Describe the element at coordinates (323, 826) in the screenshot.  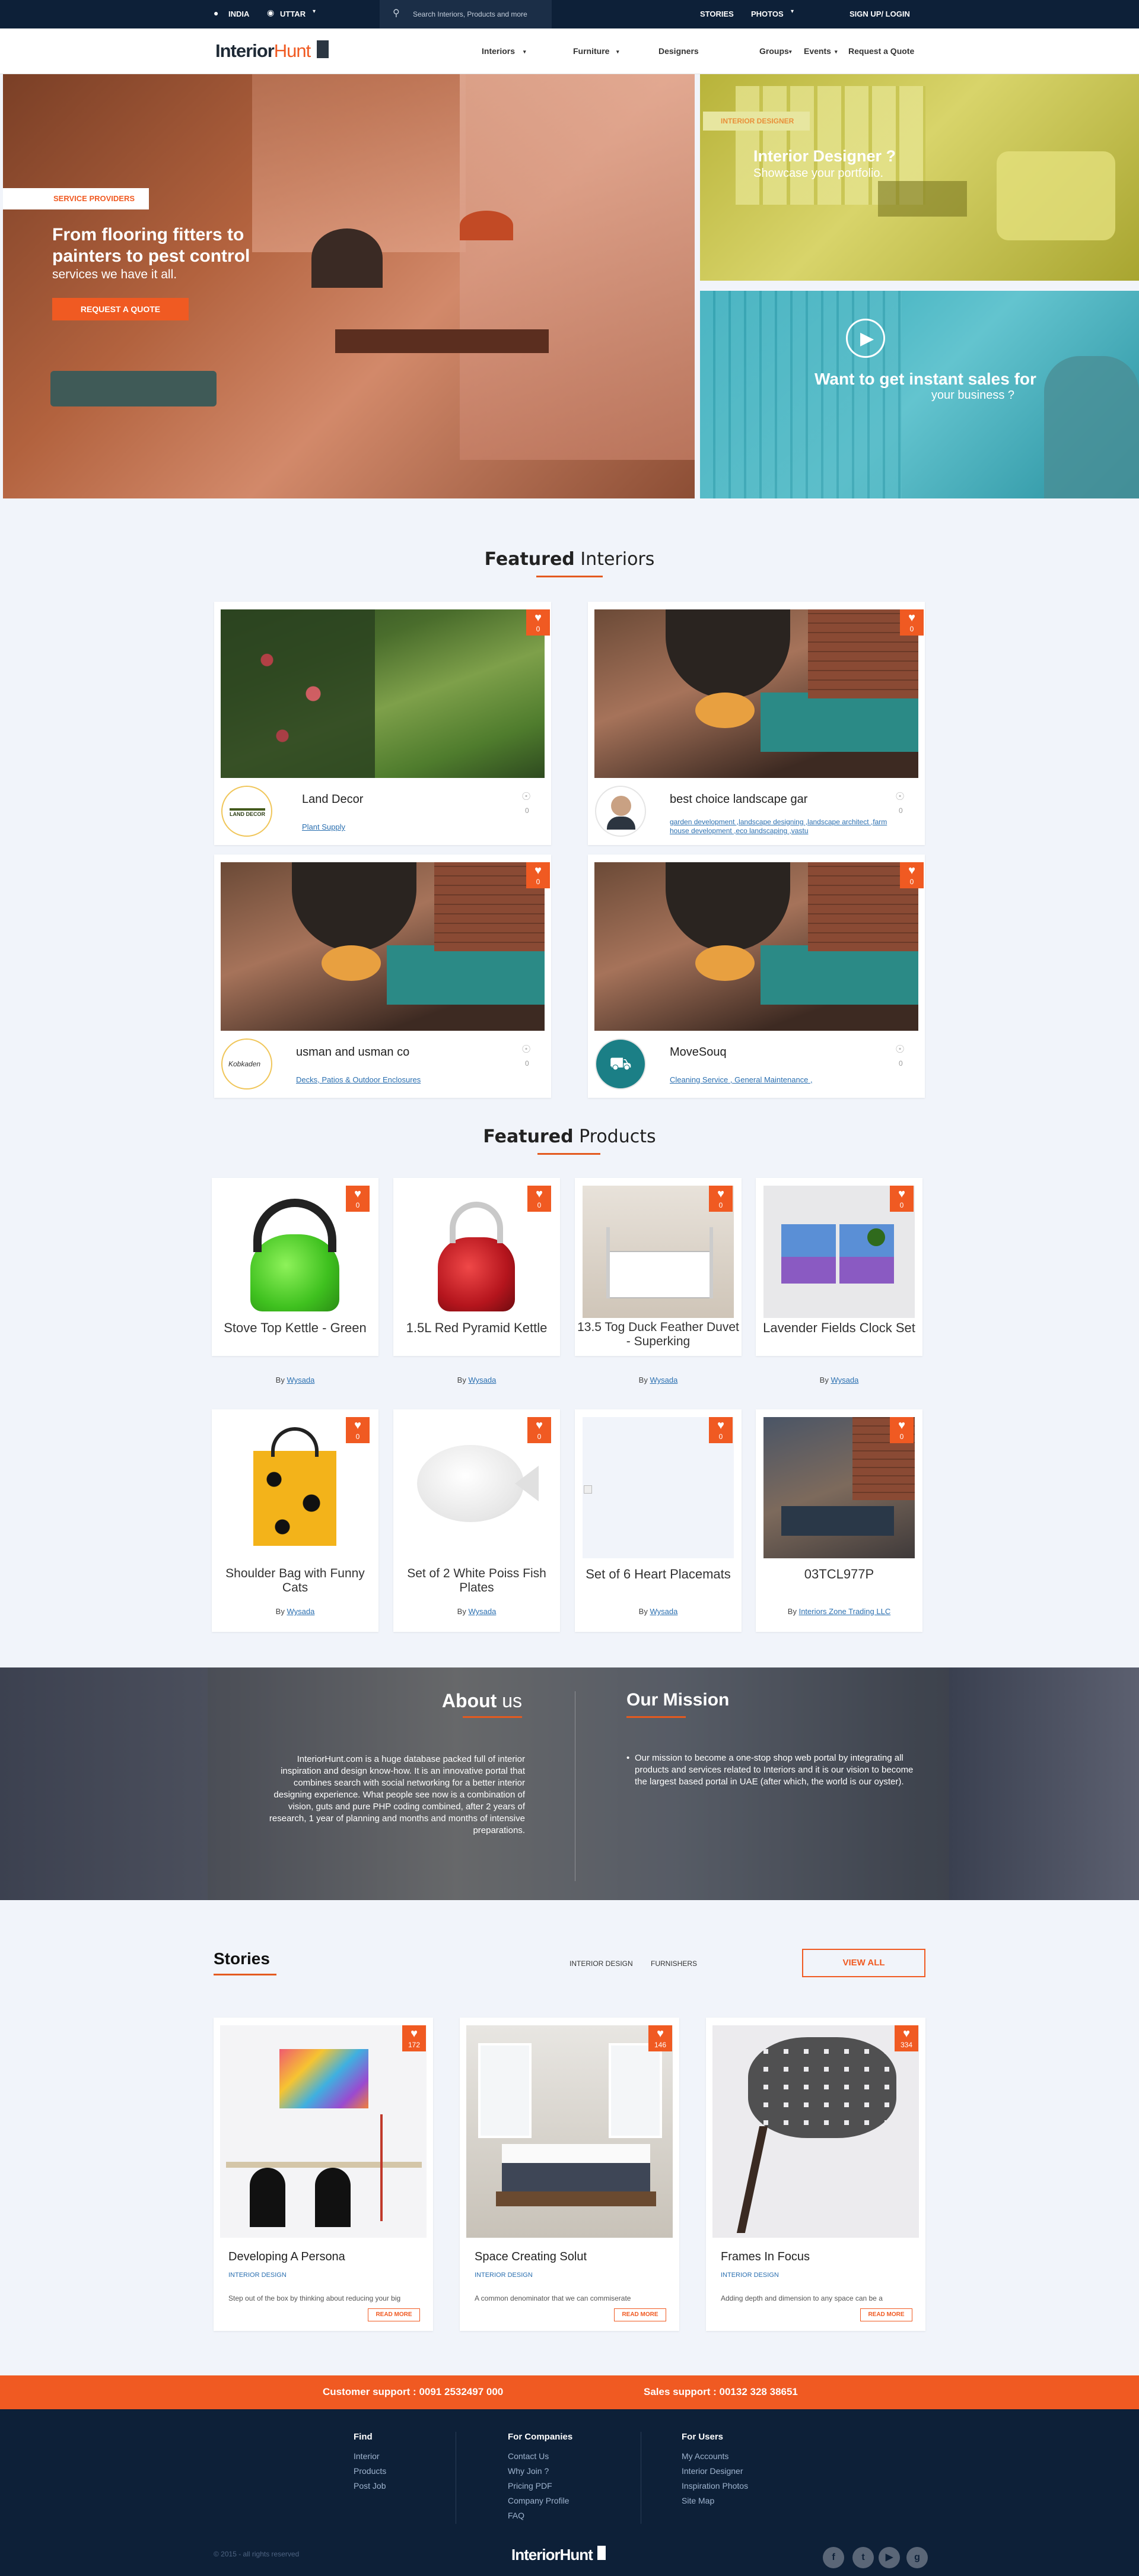
I see `interior-tags: Plant Supply` at that location.